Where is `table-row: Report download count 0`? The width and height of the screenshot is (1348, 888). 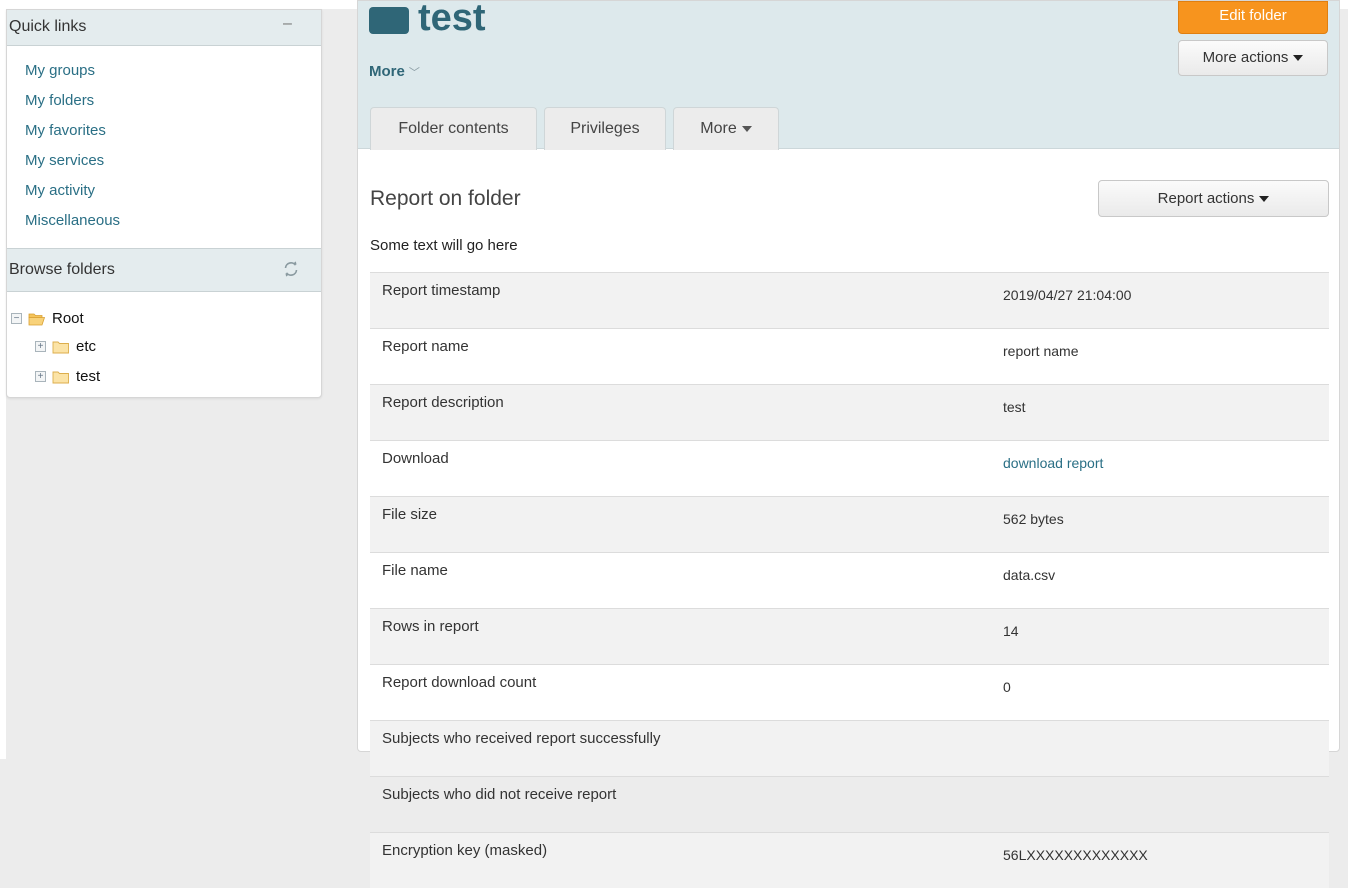 table-row: Report download count 0 is located at coordinates (849, 693).